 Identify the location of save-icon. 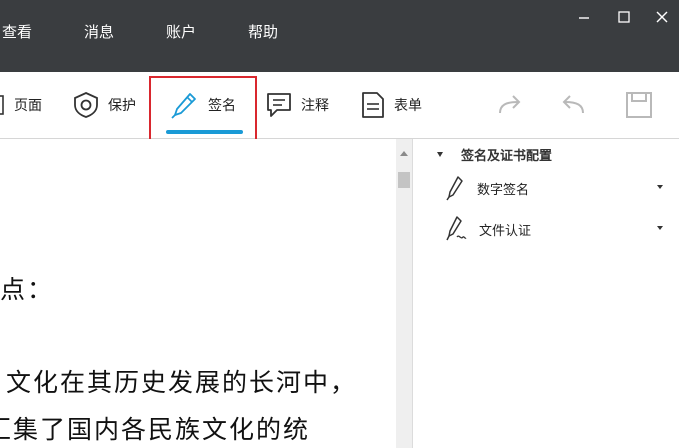
(639, 105).